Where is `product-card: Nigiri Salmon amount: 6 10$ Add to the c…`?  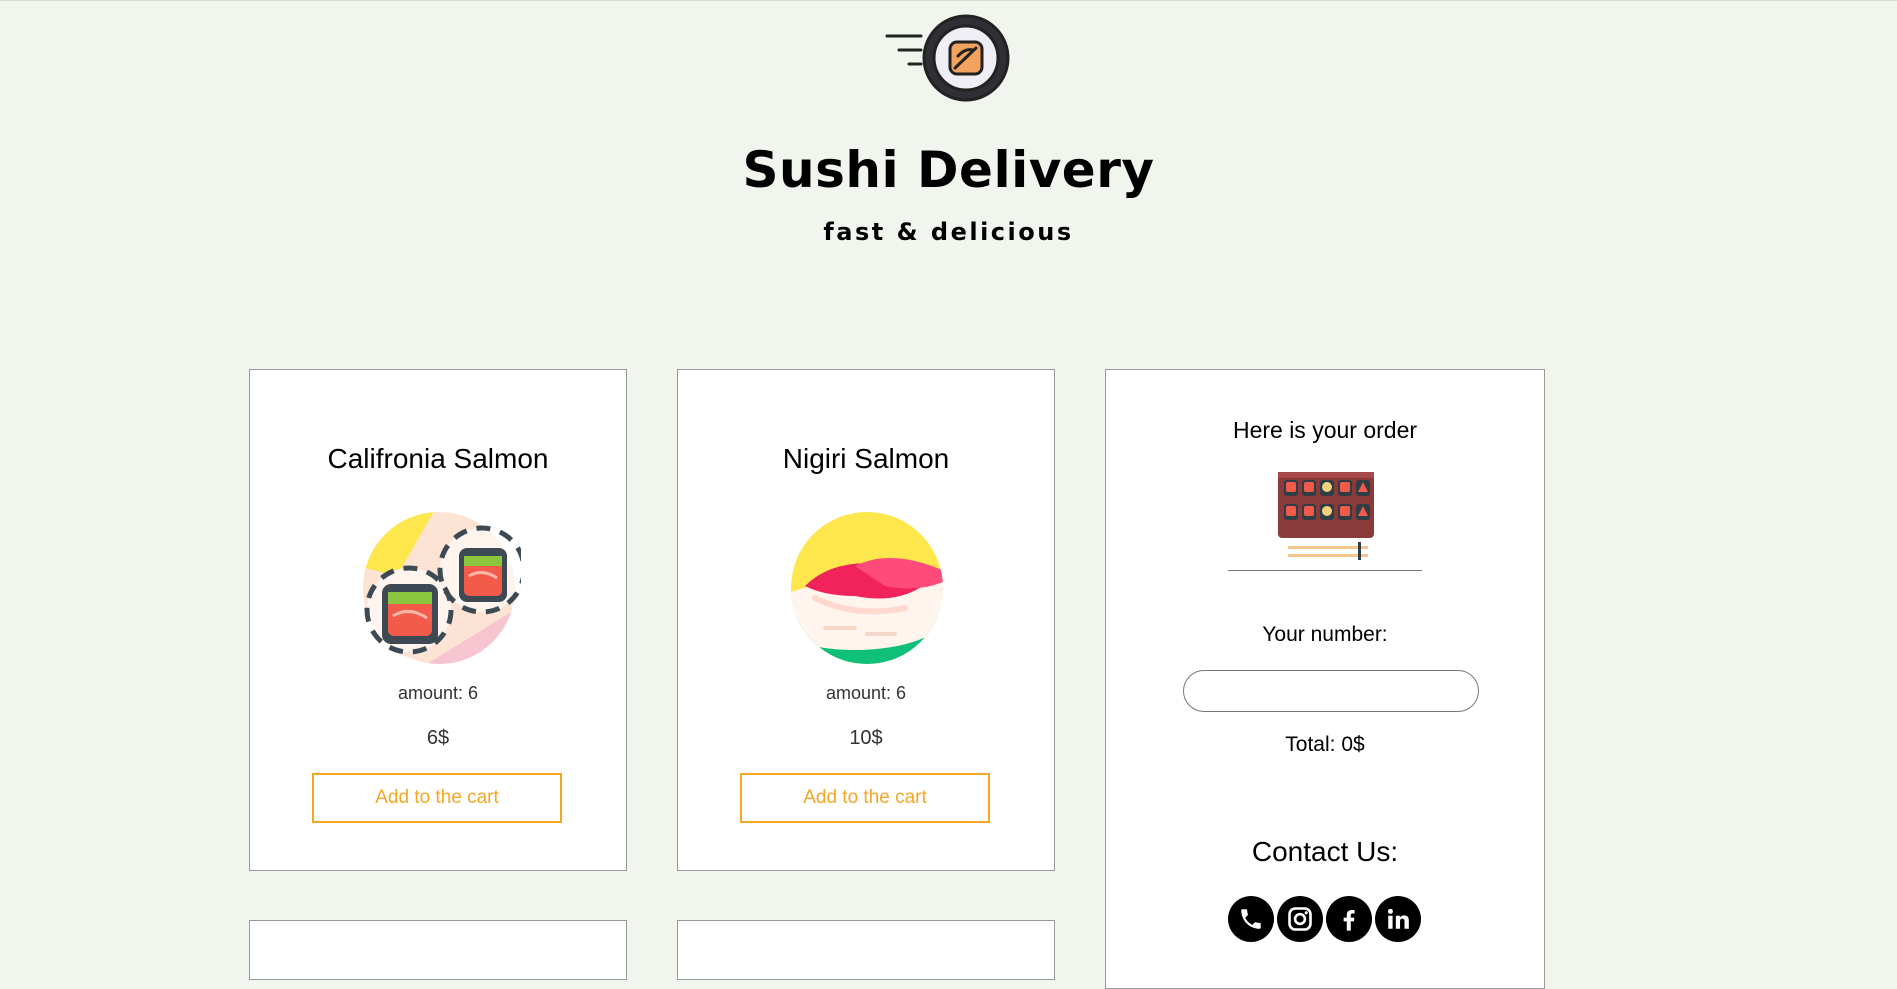 product-card: Nigiri Salmon amount: 6 10$ Add to the c… is located at coordinates (866, 620).